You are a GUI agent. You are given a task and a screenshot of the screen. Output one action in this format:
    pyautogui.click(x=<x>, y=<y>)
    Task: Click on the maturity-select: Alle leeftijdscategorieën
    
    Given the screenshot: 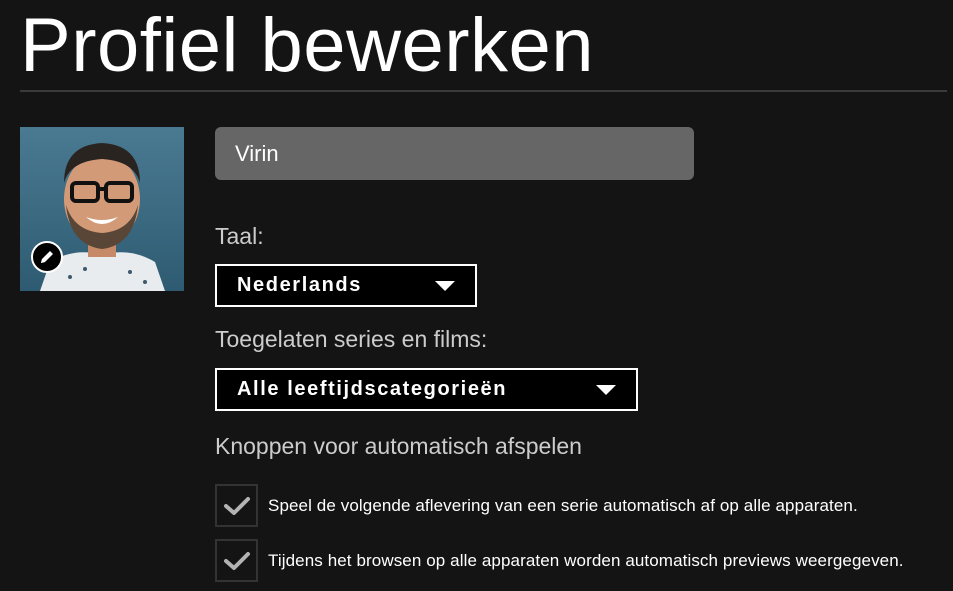 What is the action you would take?
    pyautogui.click(x=426, y=389)
    